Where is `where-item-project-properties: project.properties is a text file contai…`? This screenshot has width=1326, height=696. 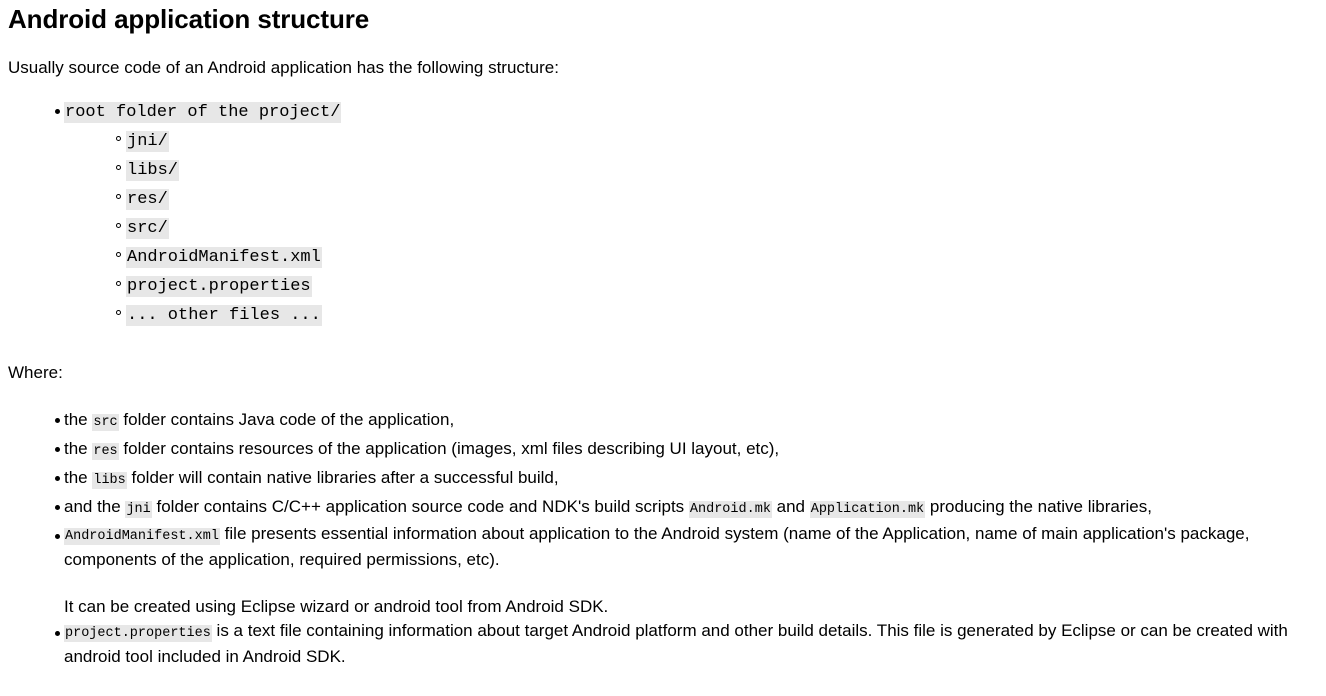 where-item-project-properties: project.properties is a text file contai… is located at coordinates (663, 644).